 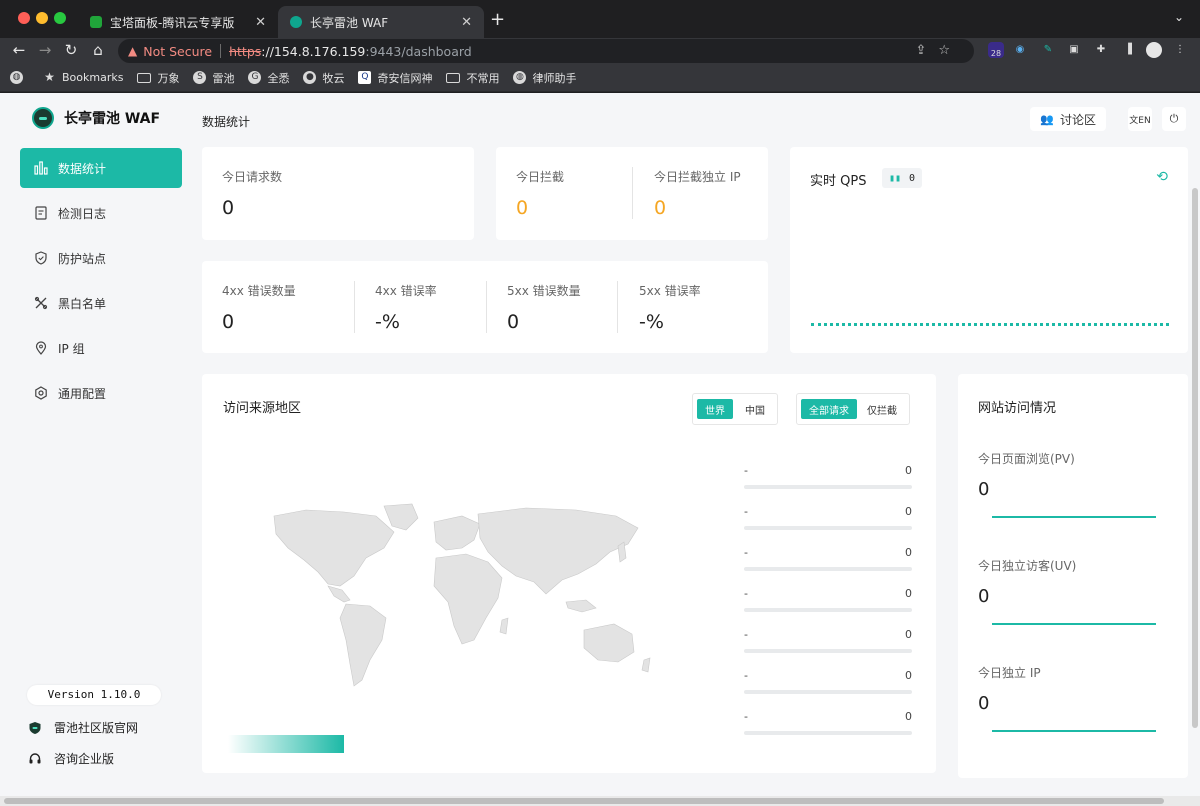 I want to click on reload-icon: ↻, so click(x=71, y=50).